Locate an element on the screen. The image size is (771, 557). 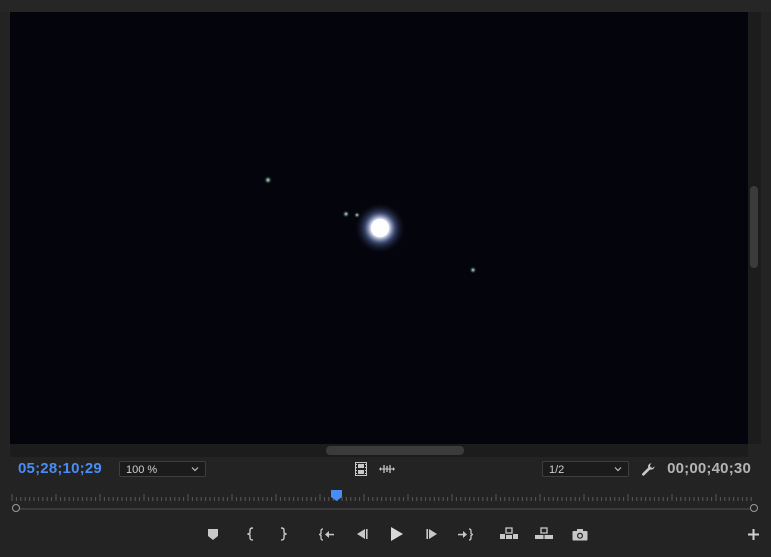
audio-waveform-icon is located at coordinates (387, 469).